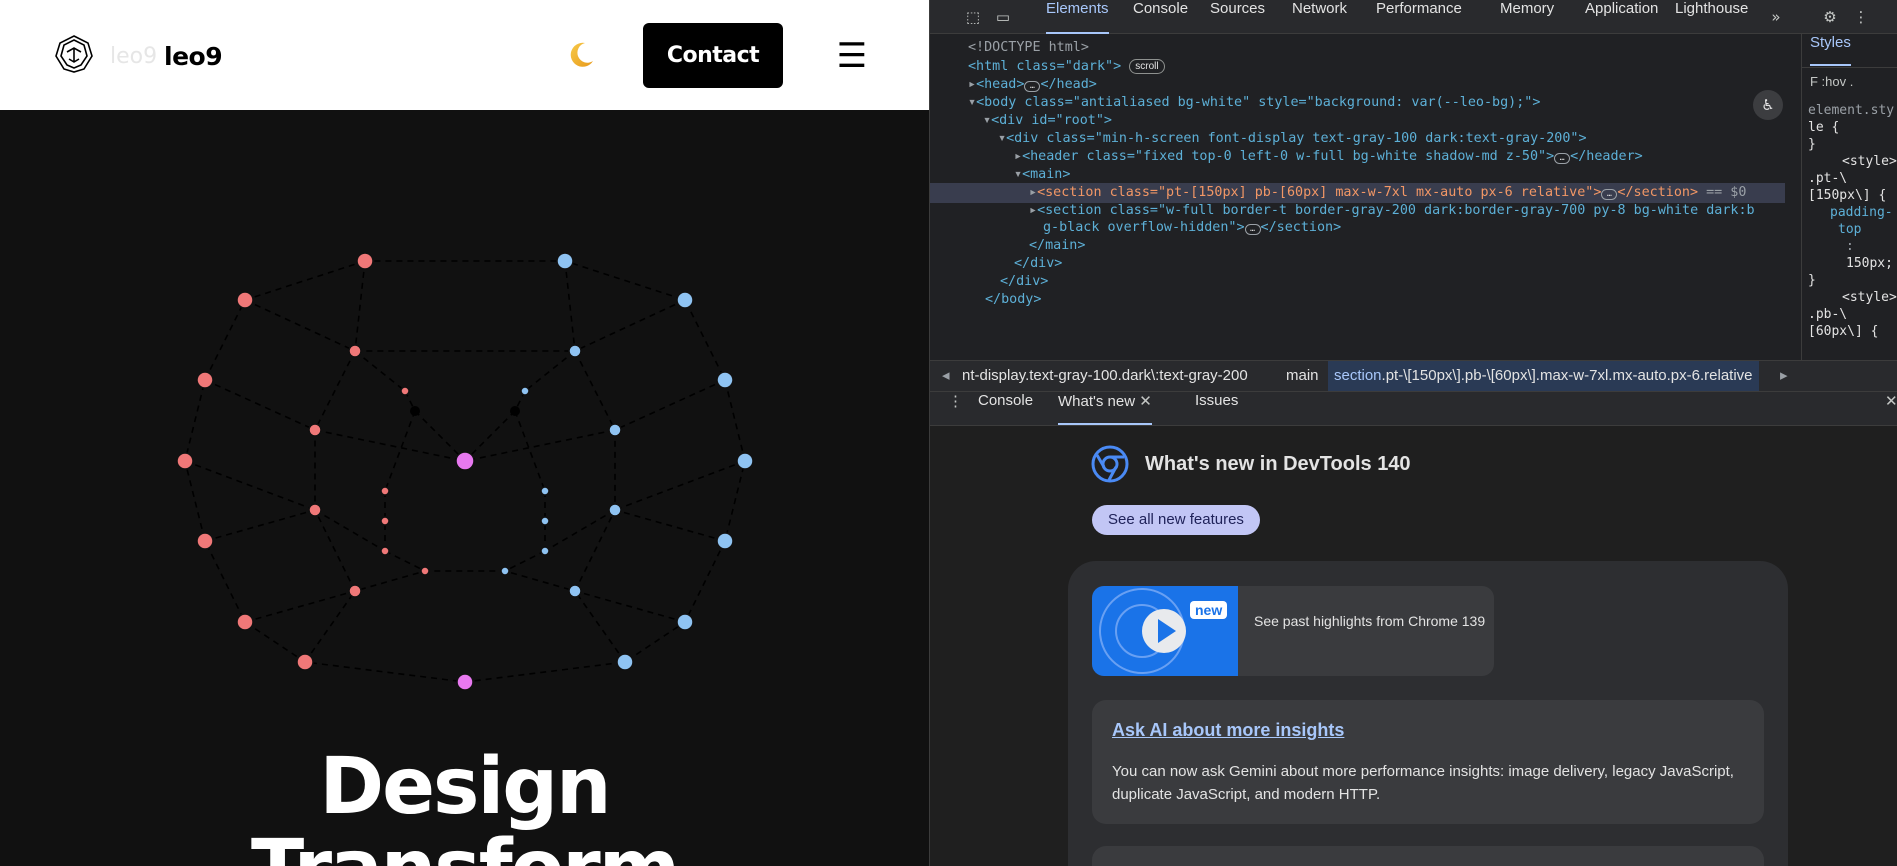 The height and width of the screenshot is (866, 1897). What do you see at coordinates (1784, 376) in the screenshot?
I see `breadcrumb-right-arrow-icon: ▸` at bounding box center [1784, 376].